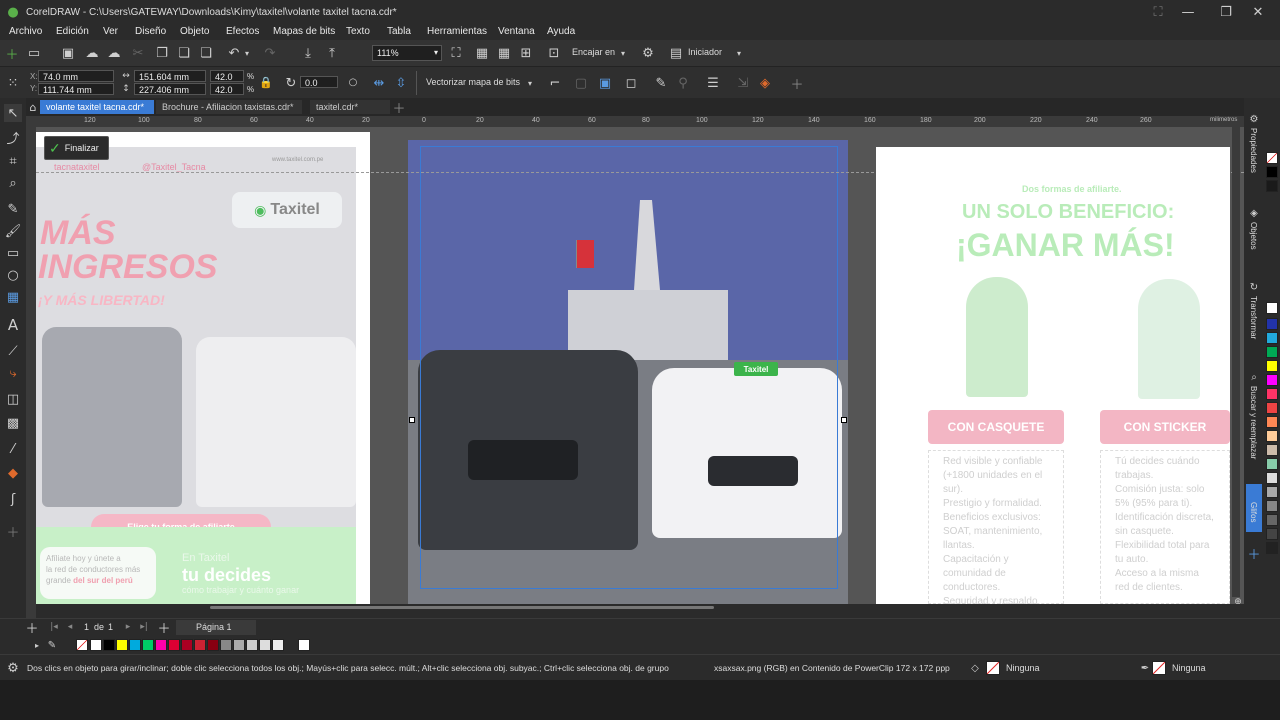 The image size is (1280, 720). What do you see at coordinates (1253, 422) in the screenshot?
I see `docker-find-replace: Buscar y reemplazar` at bounding box center [1253, 422].